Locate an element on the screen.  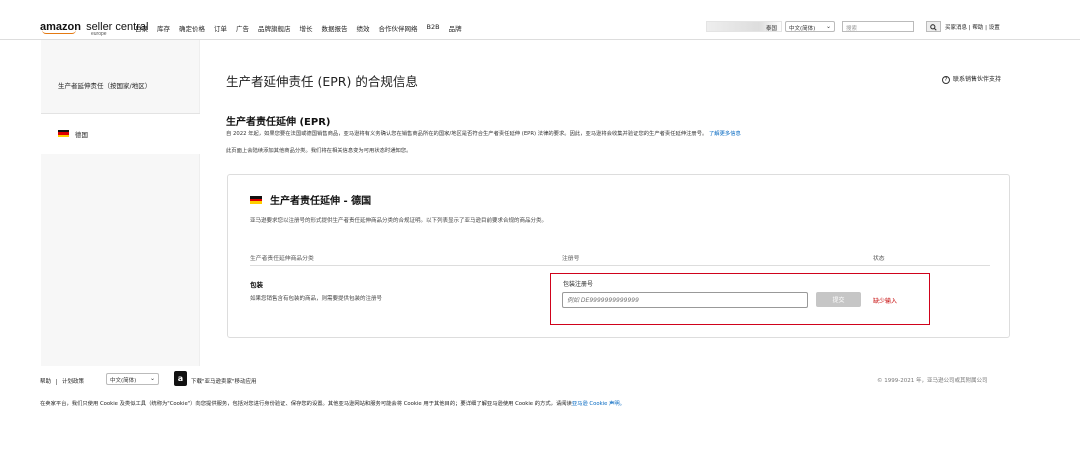
sidebar-title: 生产者延伸责任（按国家/地区） is located at coordinates (105, 86).